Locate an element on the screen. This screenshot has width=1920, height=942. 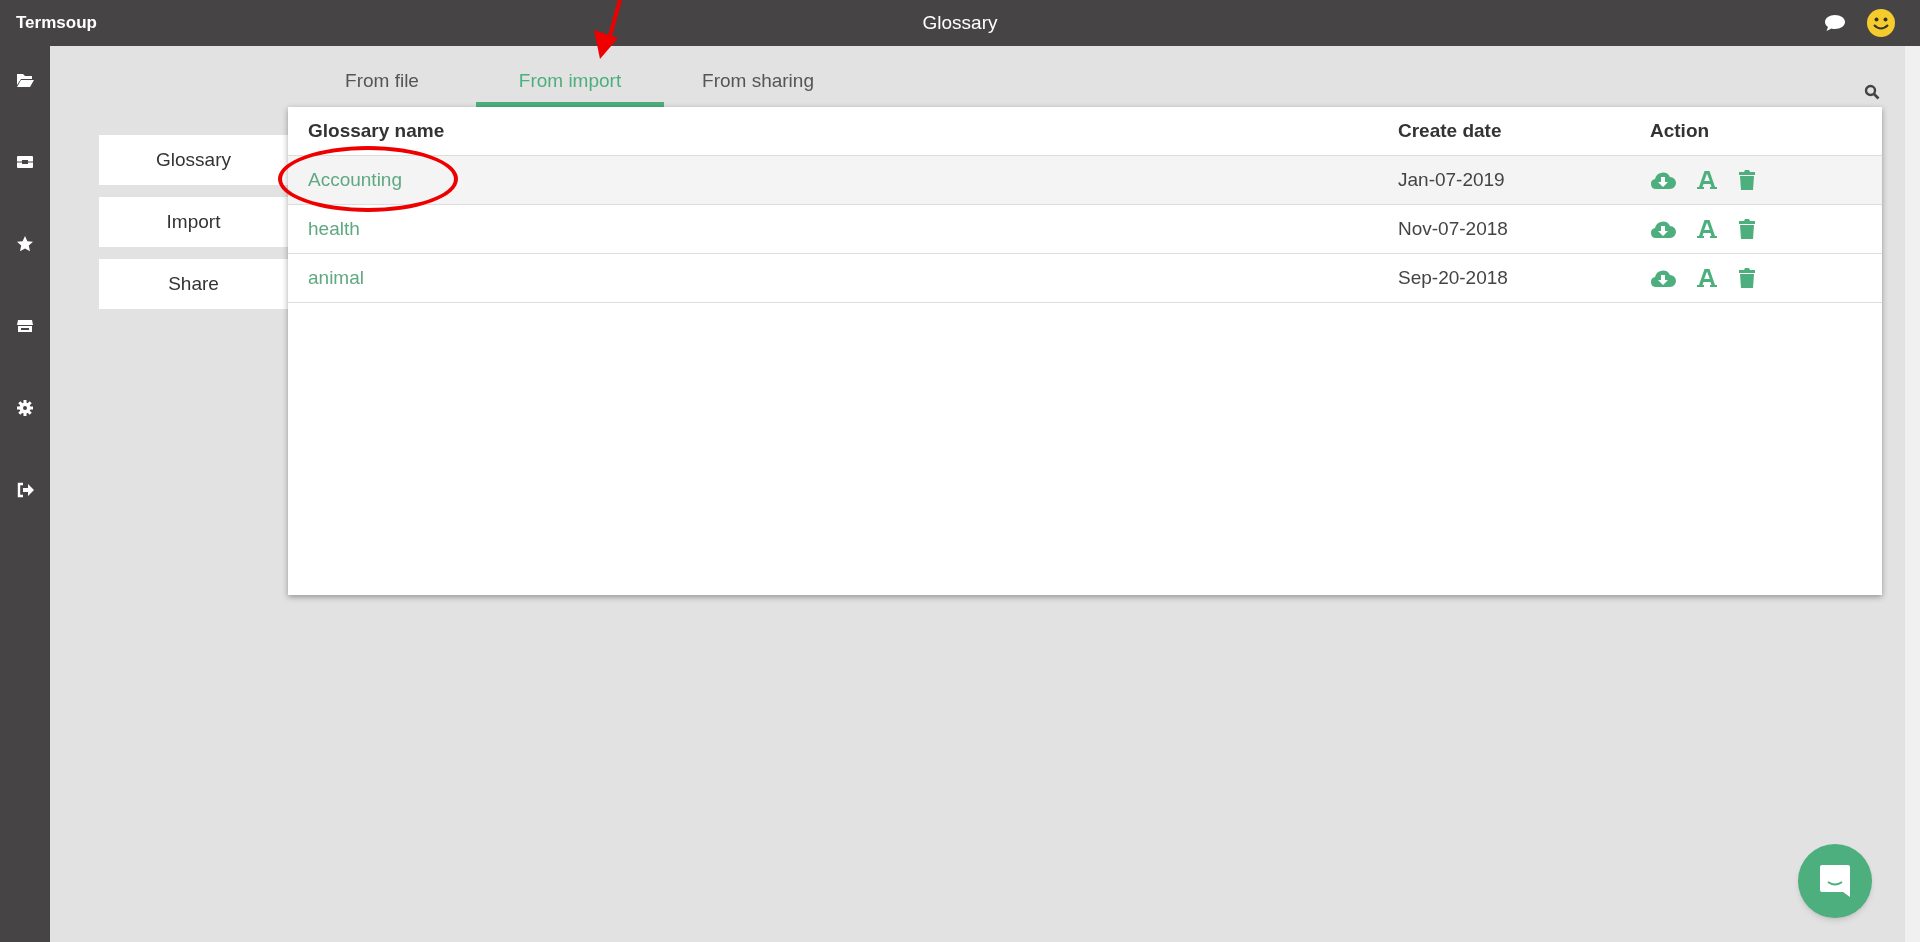
menu-item: Glossary is located at coordinates (193, 160).